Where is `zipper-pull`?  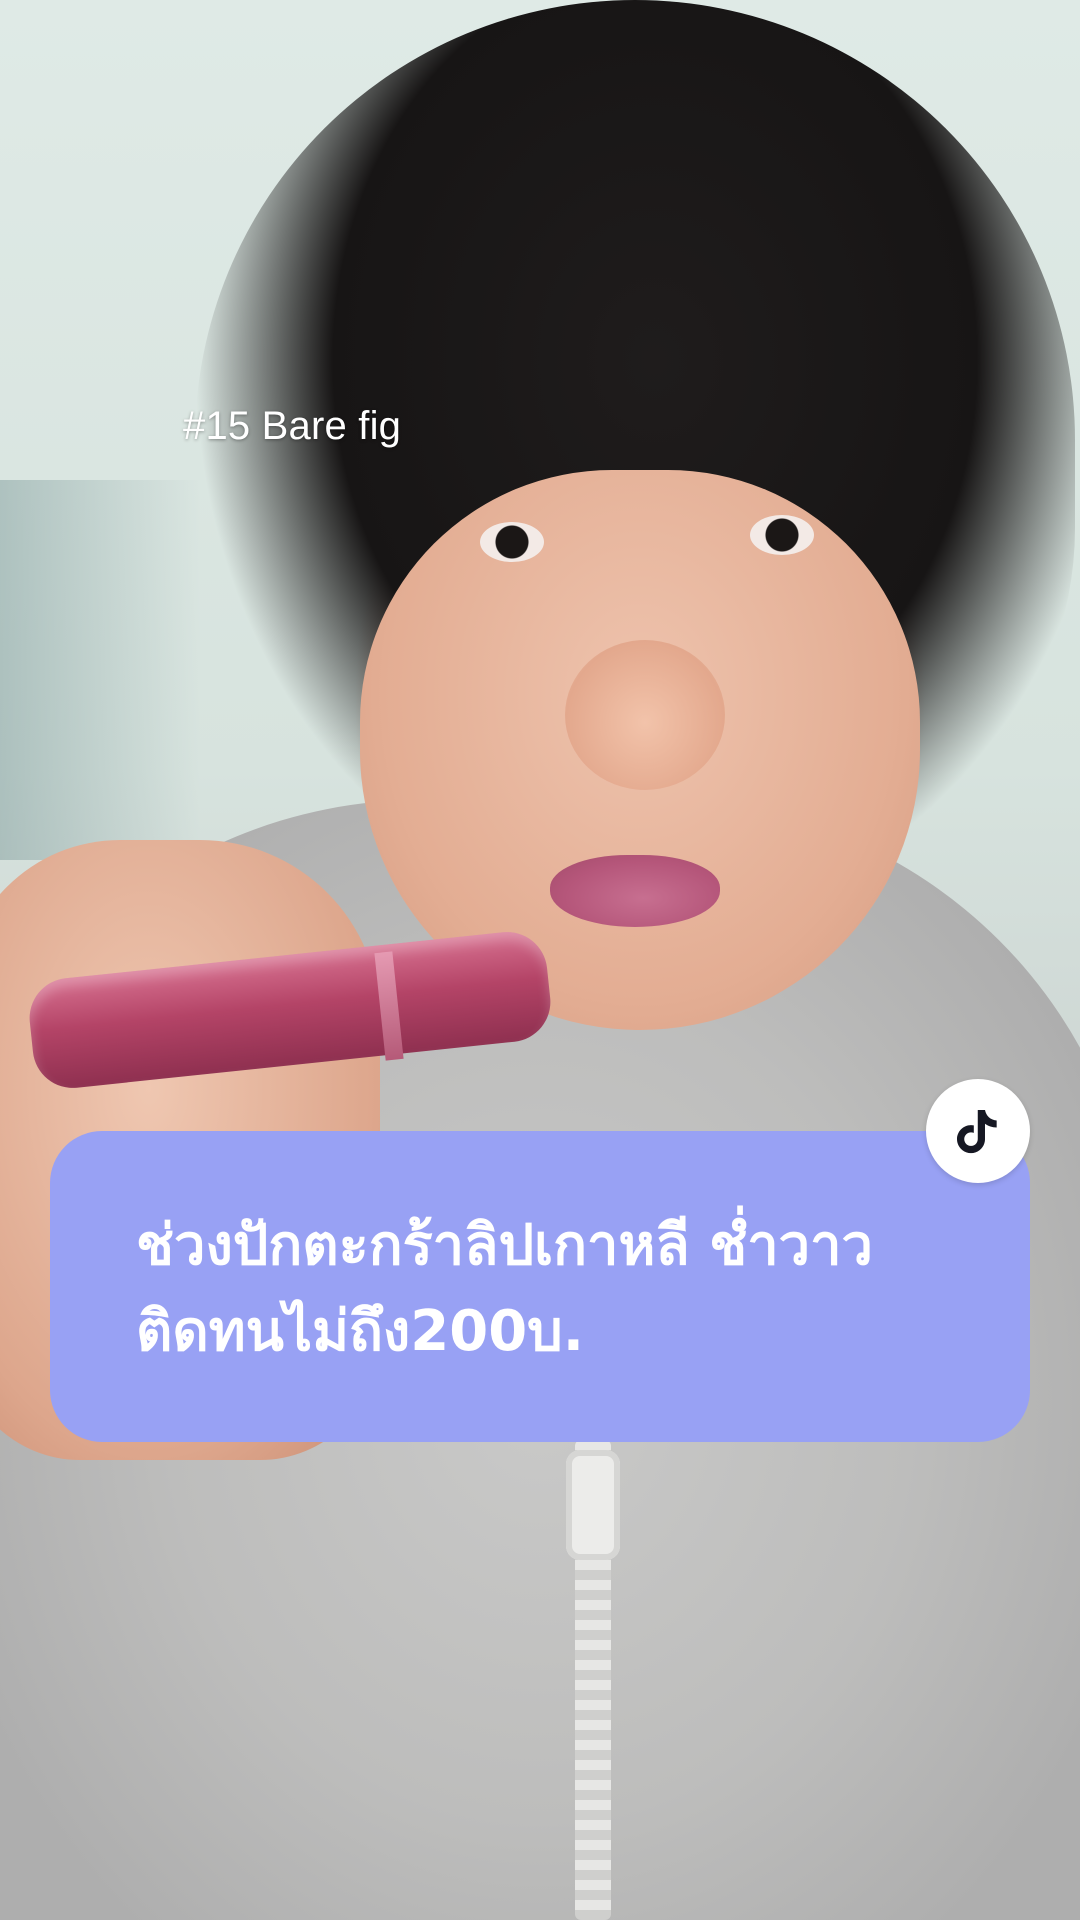
zipper-pull is located at coordinates (593, 1505).